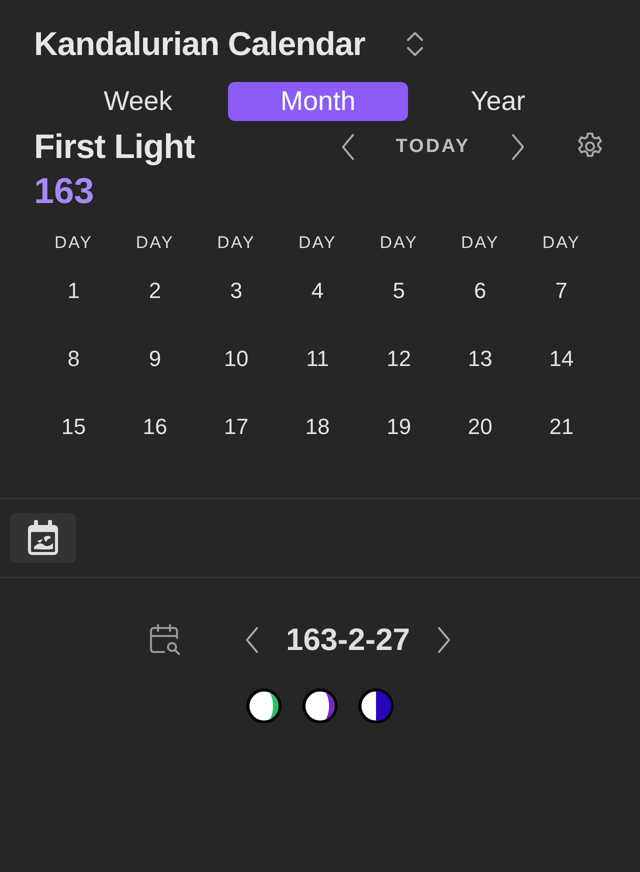  Describe the element at coordinates (138, 101) in the screenshot. I see `view-tab: Week` at that location.